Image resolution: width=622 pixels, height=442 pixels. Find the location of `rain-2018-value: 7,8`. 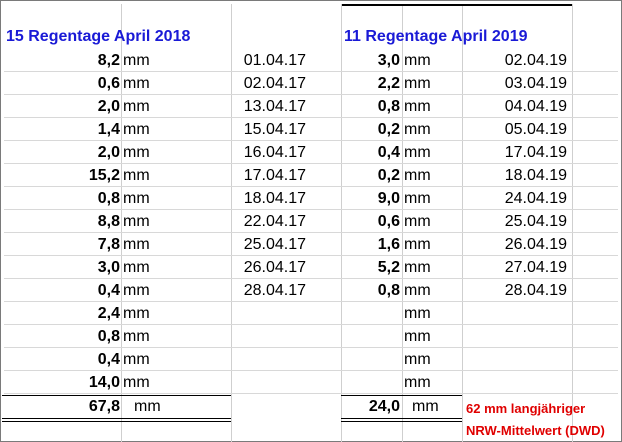

rain-2018-value: 7,8 is located at coordinates (108, 244).